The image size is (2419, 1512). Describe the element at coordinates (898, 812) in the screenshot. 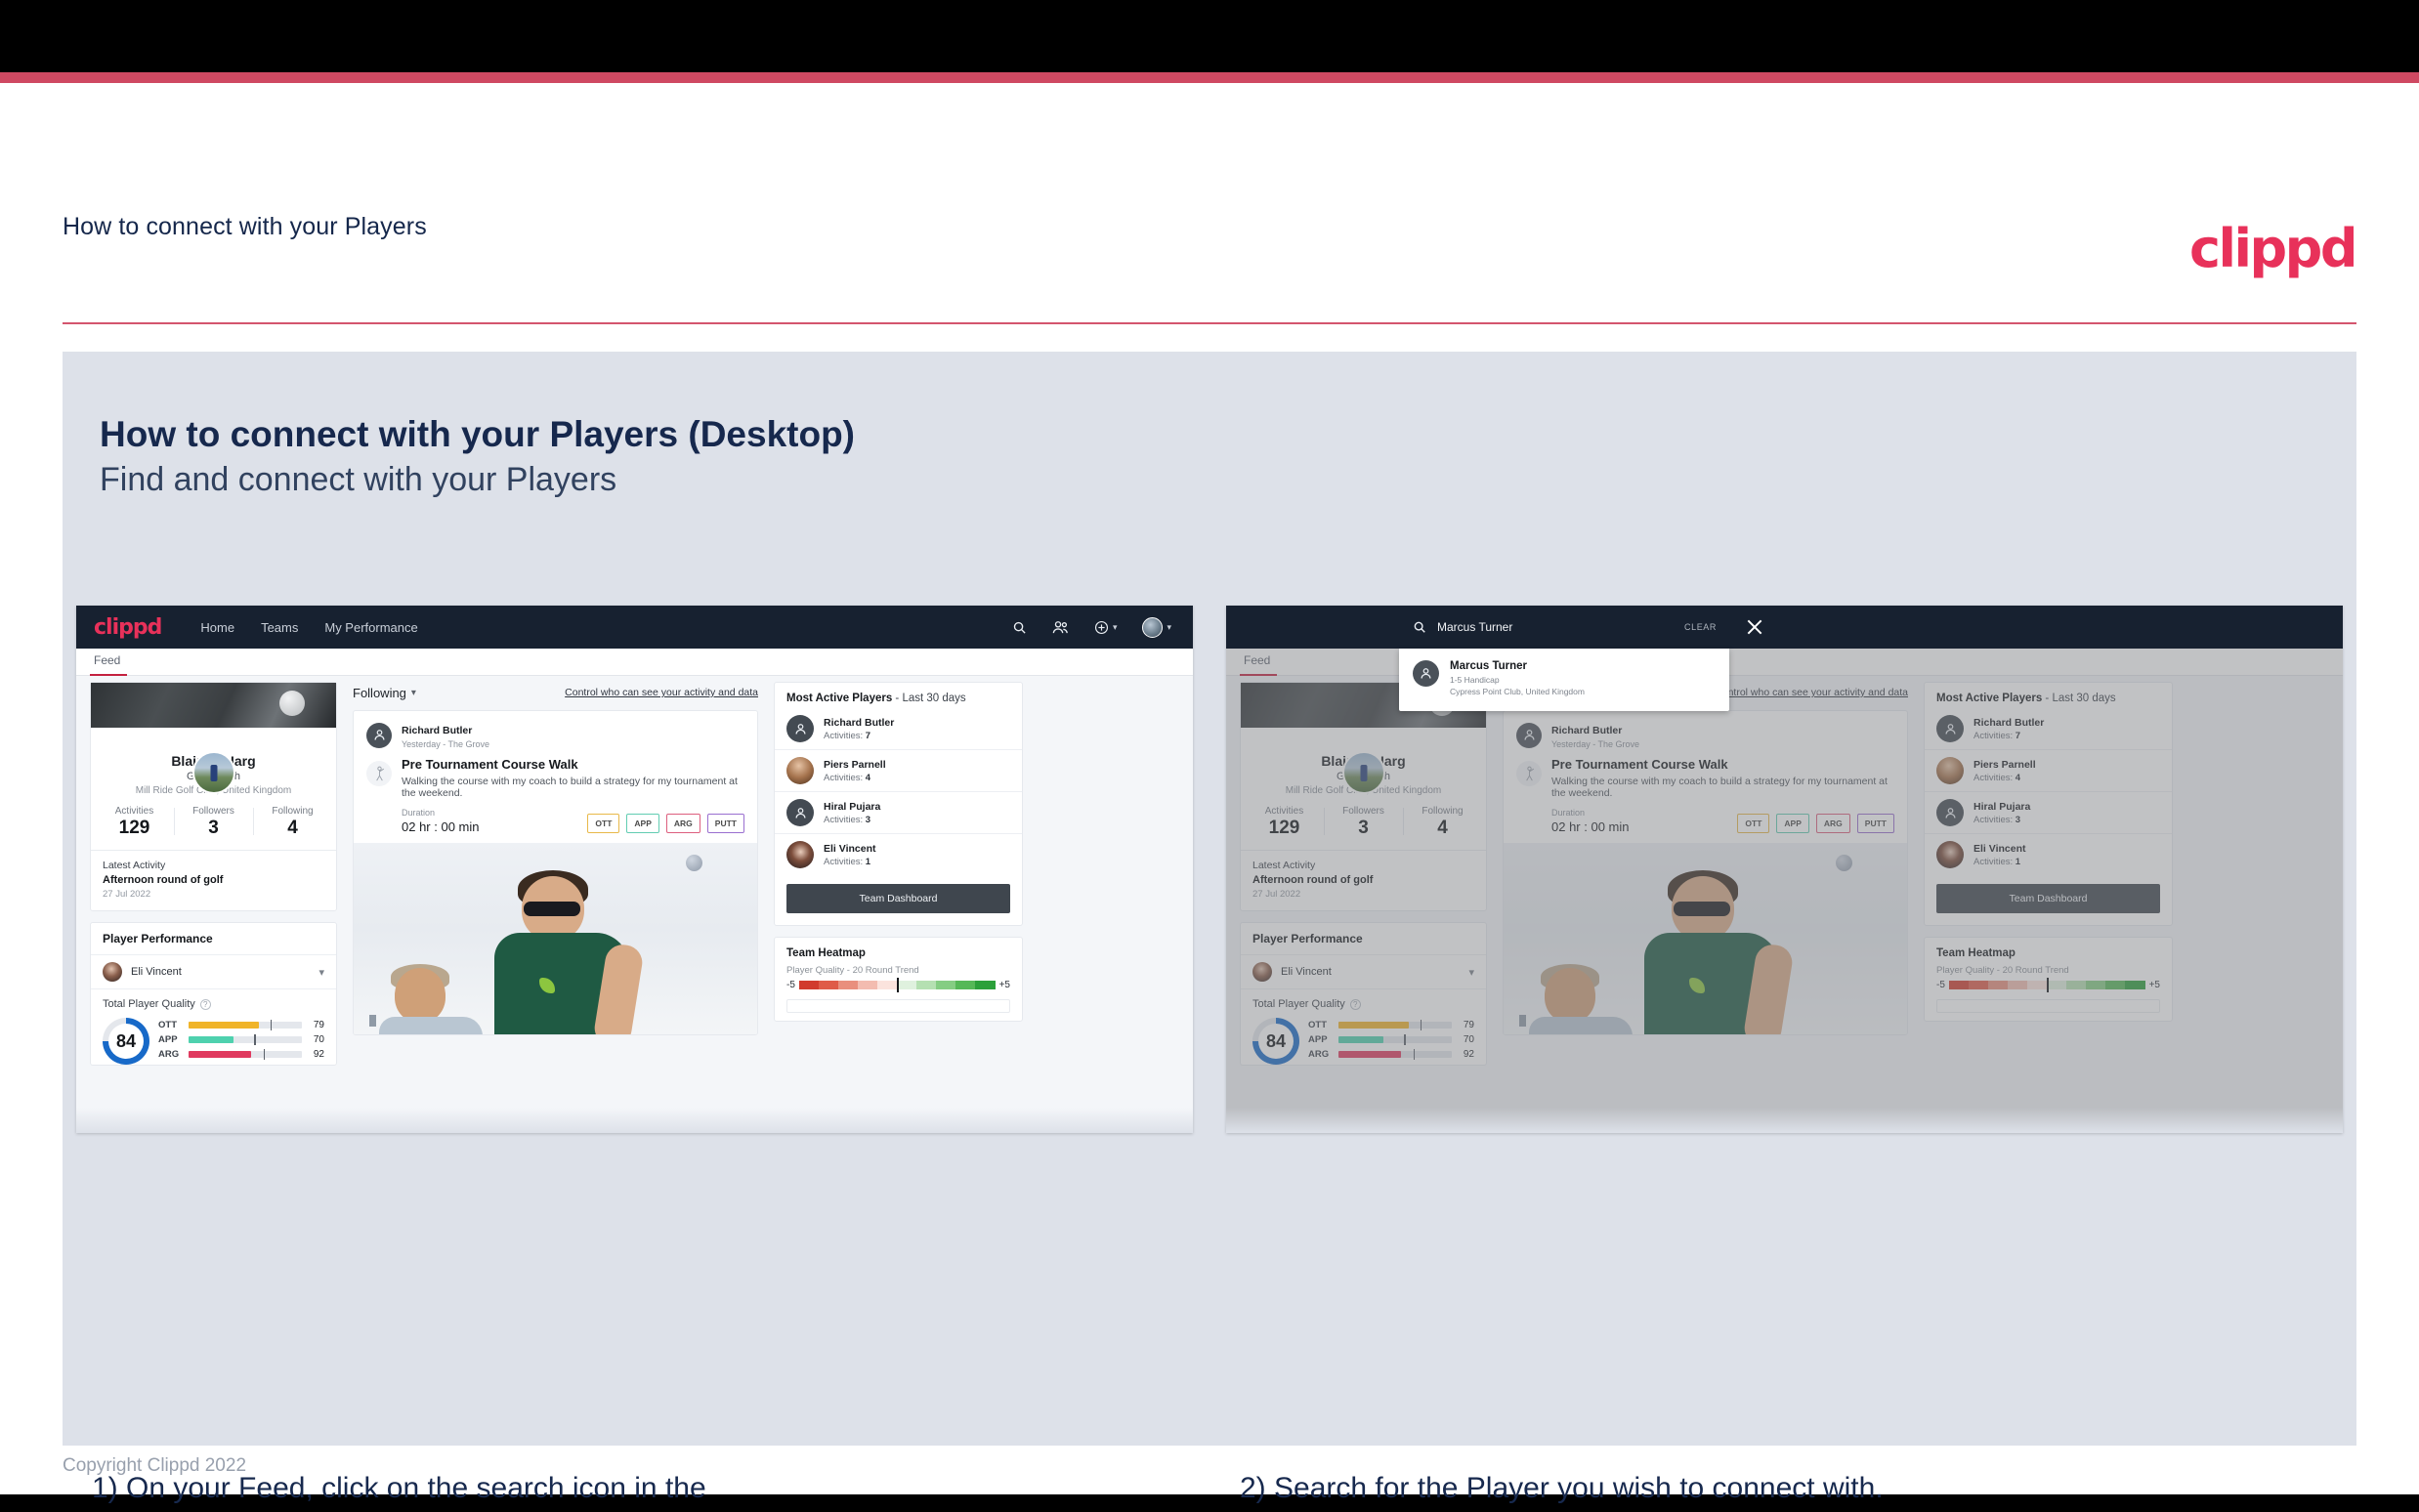

I see `list-item: Hiral Pujara Activities: 3` at that location.